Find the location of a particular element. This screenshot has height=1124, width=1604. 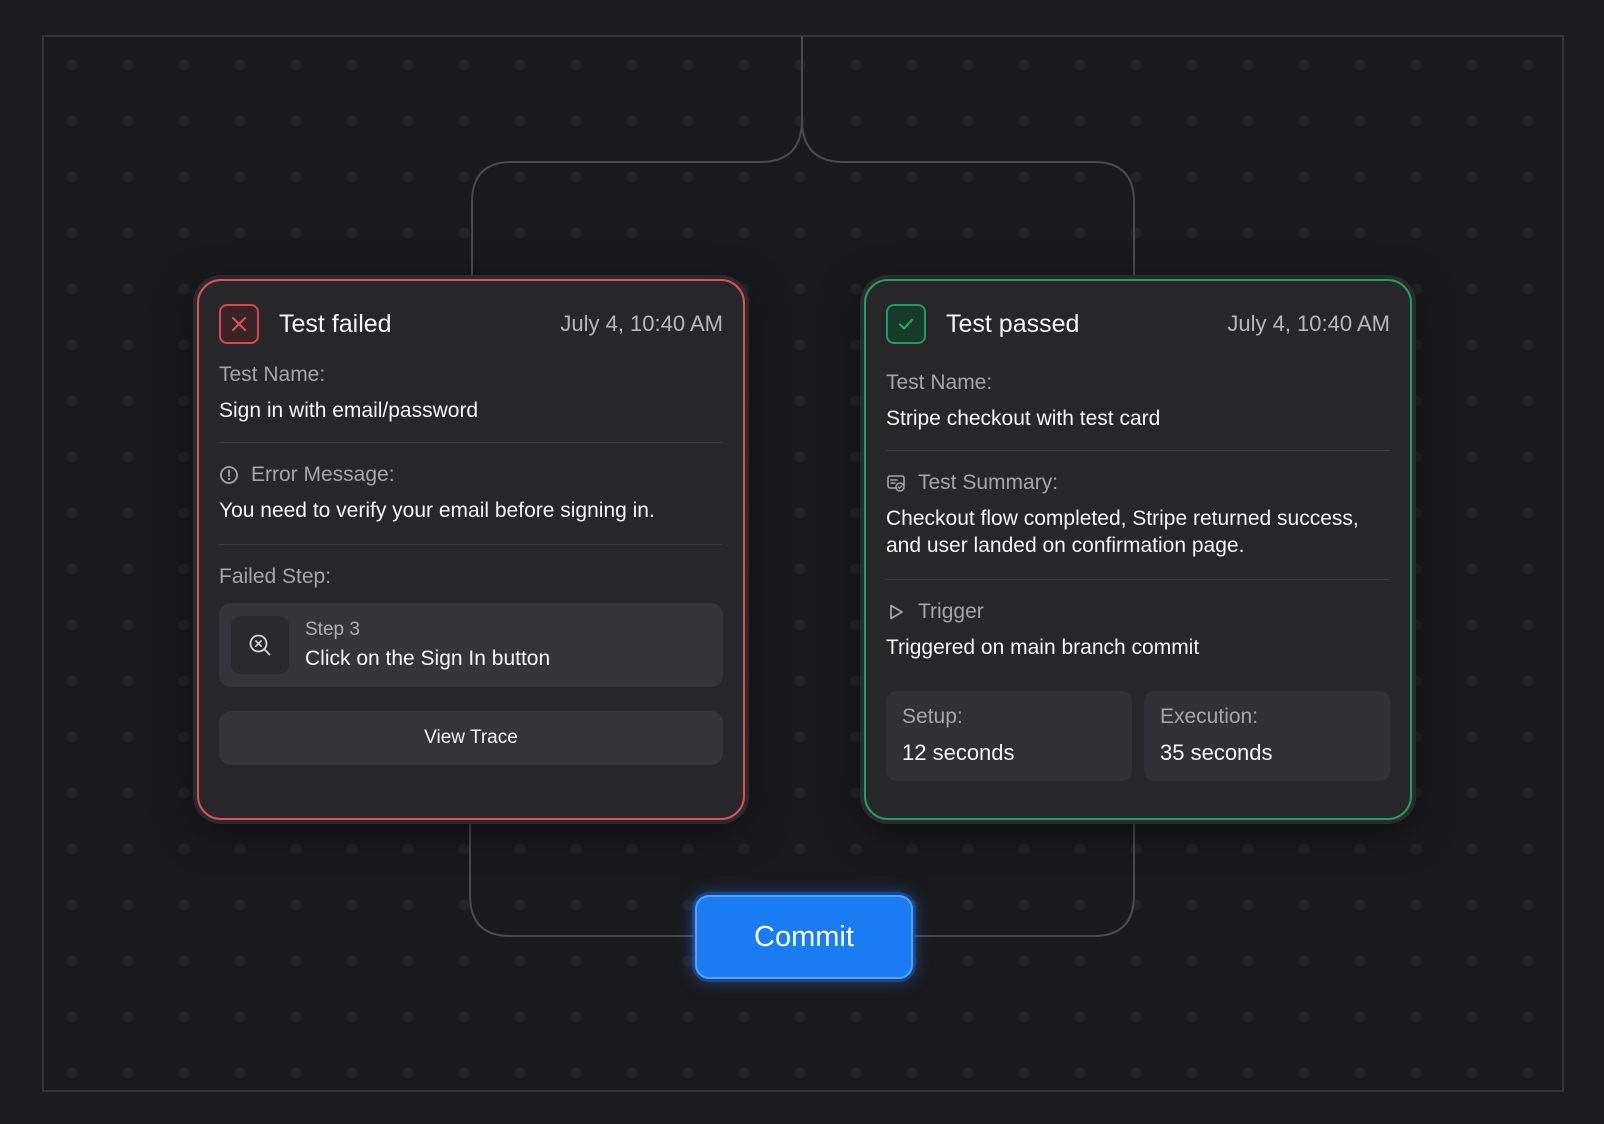

test-summary-label-text: Test Summary: is located at coordinates (988, 482).